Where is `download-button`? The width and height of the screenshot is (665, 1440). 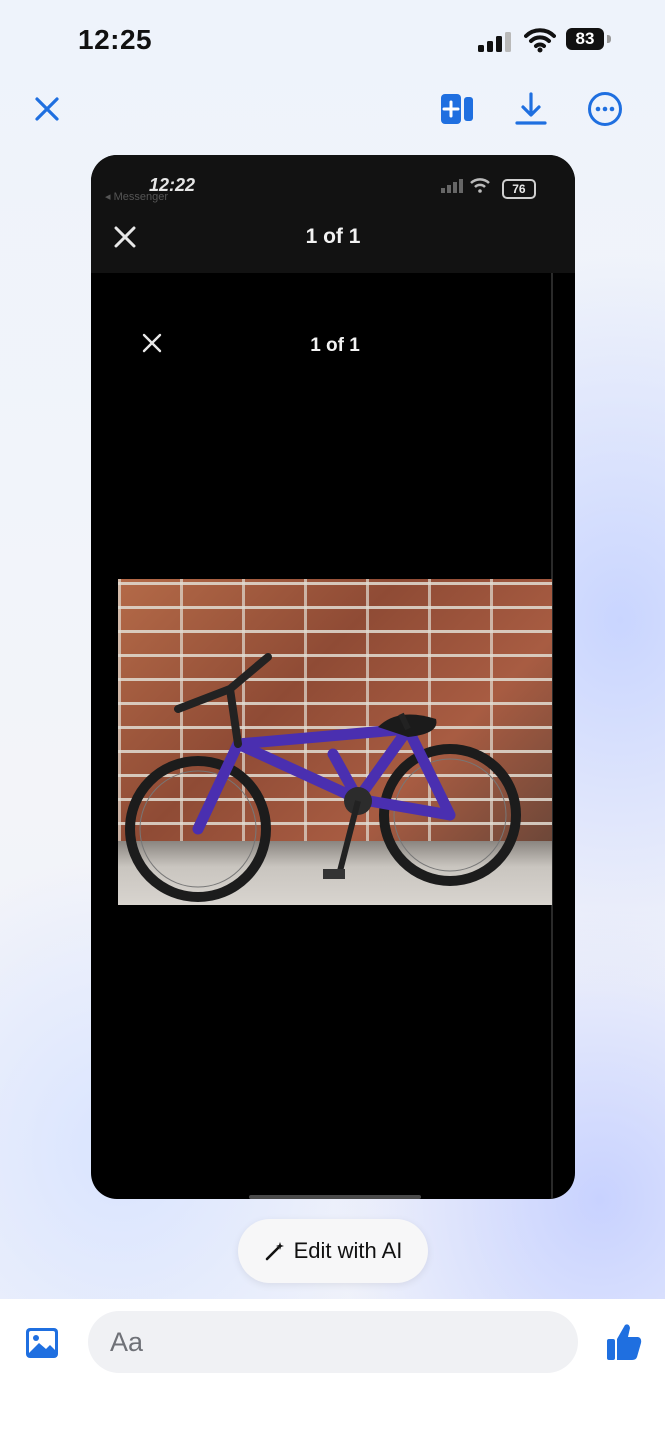
download-button is located at coordinates (531, 109).